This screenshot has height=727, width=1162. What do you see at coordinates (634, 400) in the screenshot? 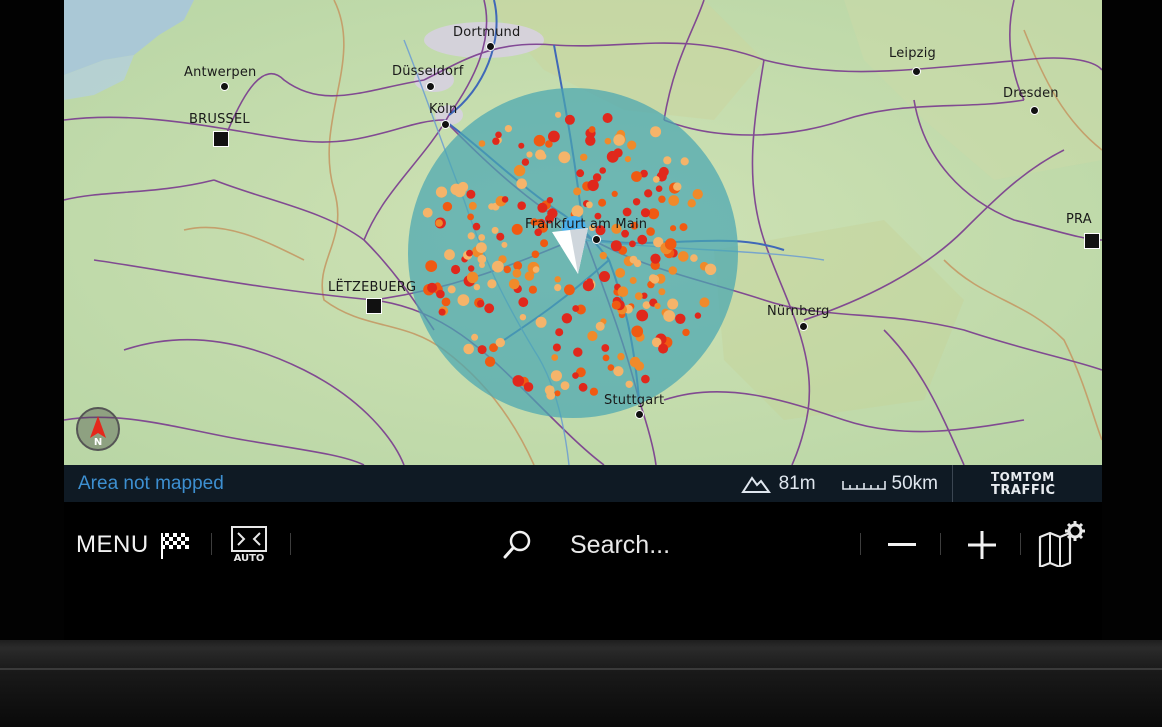
I see `city-label-stuttgart: Stuttgart` at bounding box center [634, 400].